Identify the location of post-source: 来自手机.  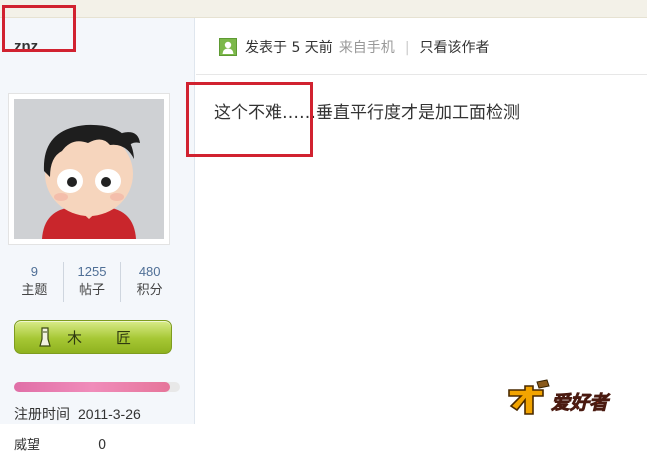
(366, 48).